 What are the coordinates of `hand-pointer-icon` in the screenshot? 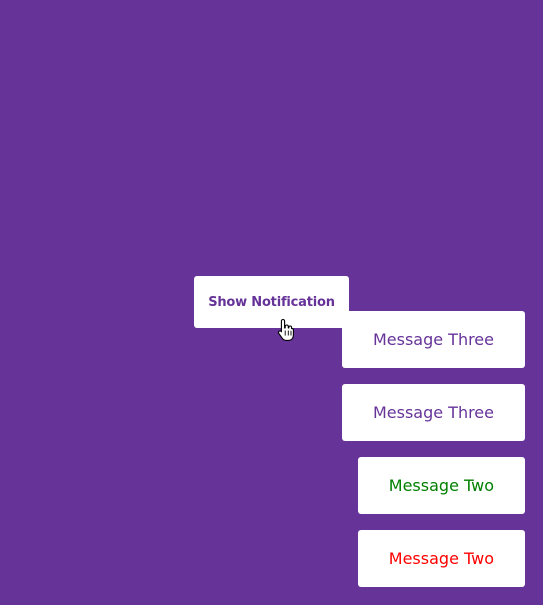 It's located at (285, 329).